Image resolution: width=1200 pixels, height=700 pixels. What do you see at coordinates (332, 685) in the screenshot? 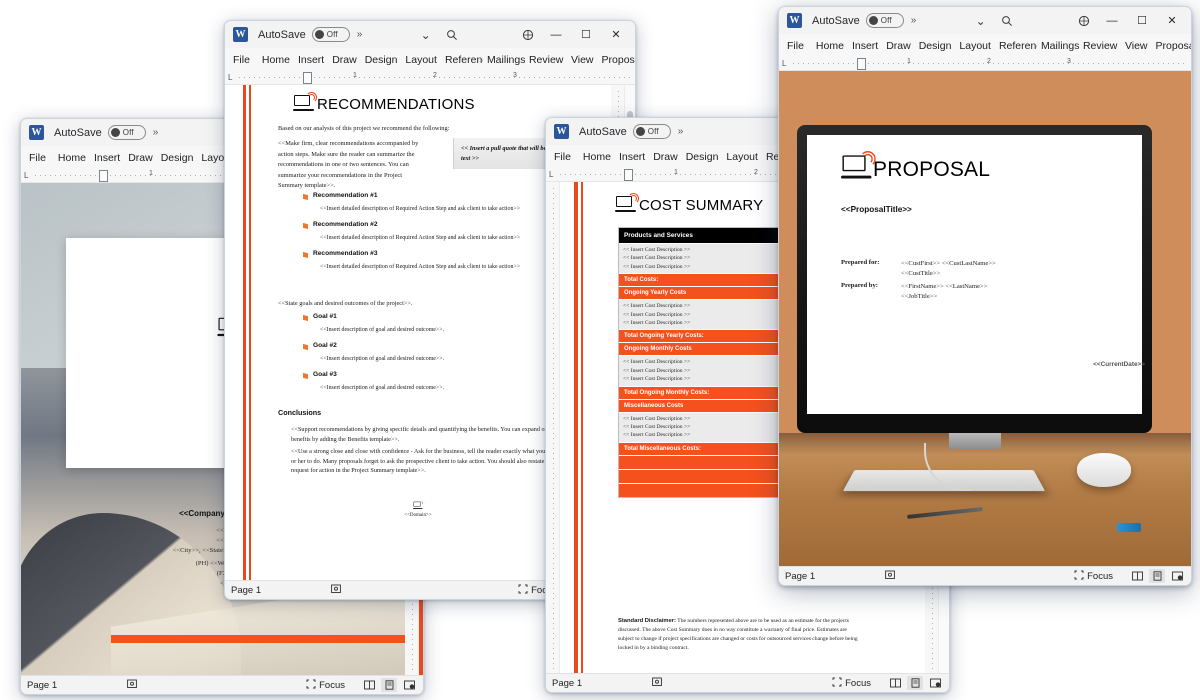
I see `focus-mode-label: Focus` at bounding box center [332, 685].